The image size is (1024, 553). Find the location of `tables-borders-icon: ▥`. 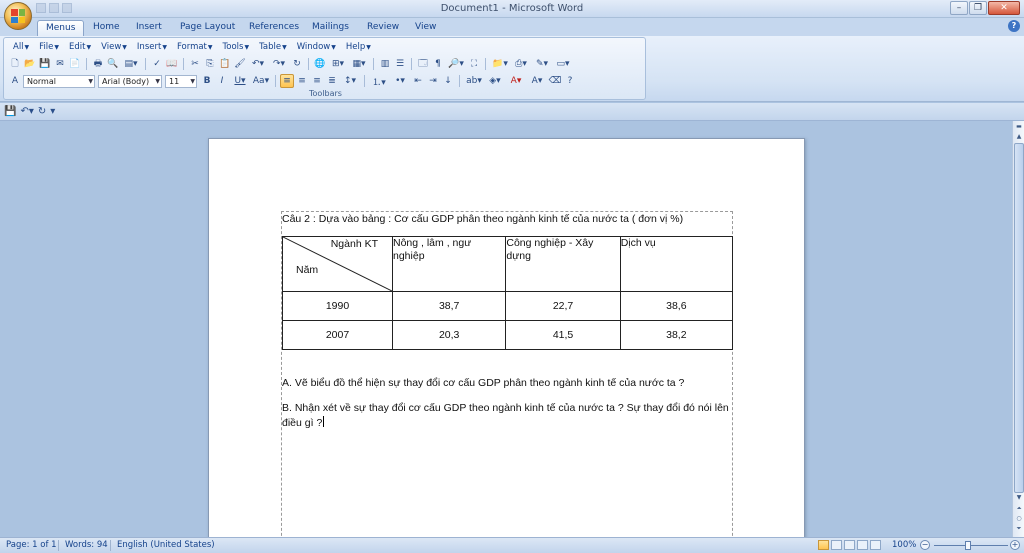

tables-borders-icon: ▥ is located at coordinates (385, 64).